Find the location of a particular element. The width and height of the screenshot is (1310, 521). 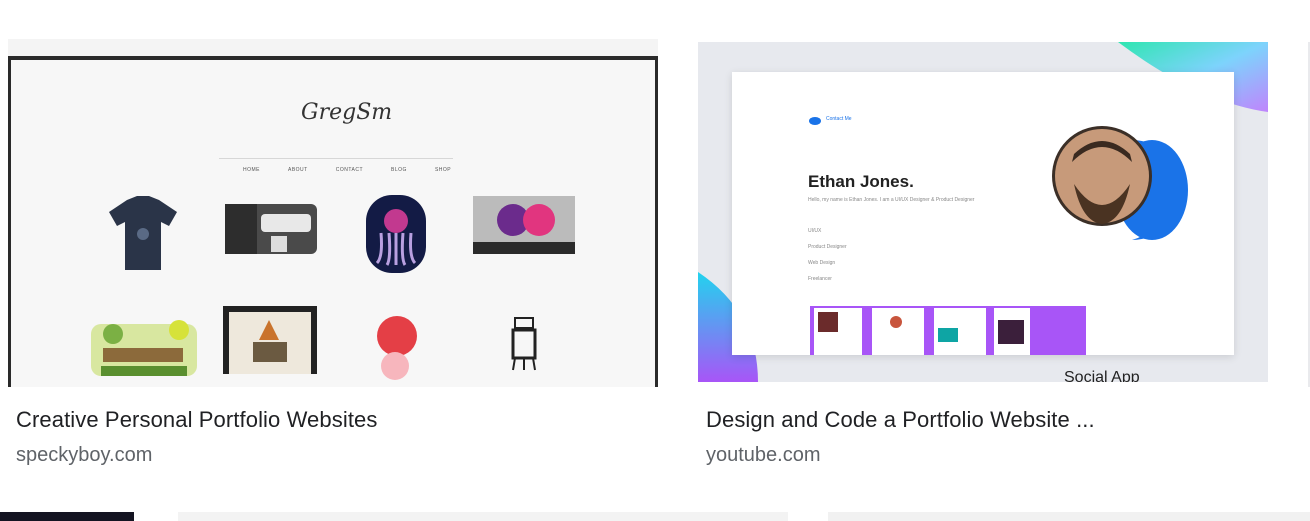

nav-item: CONTACT is located at coordinates (349, 170).